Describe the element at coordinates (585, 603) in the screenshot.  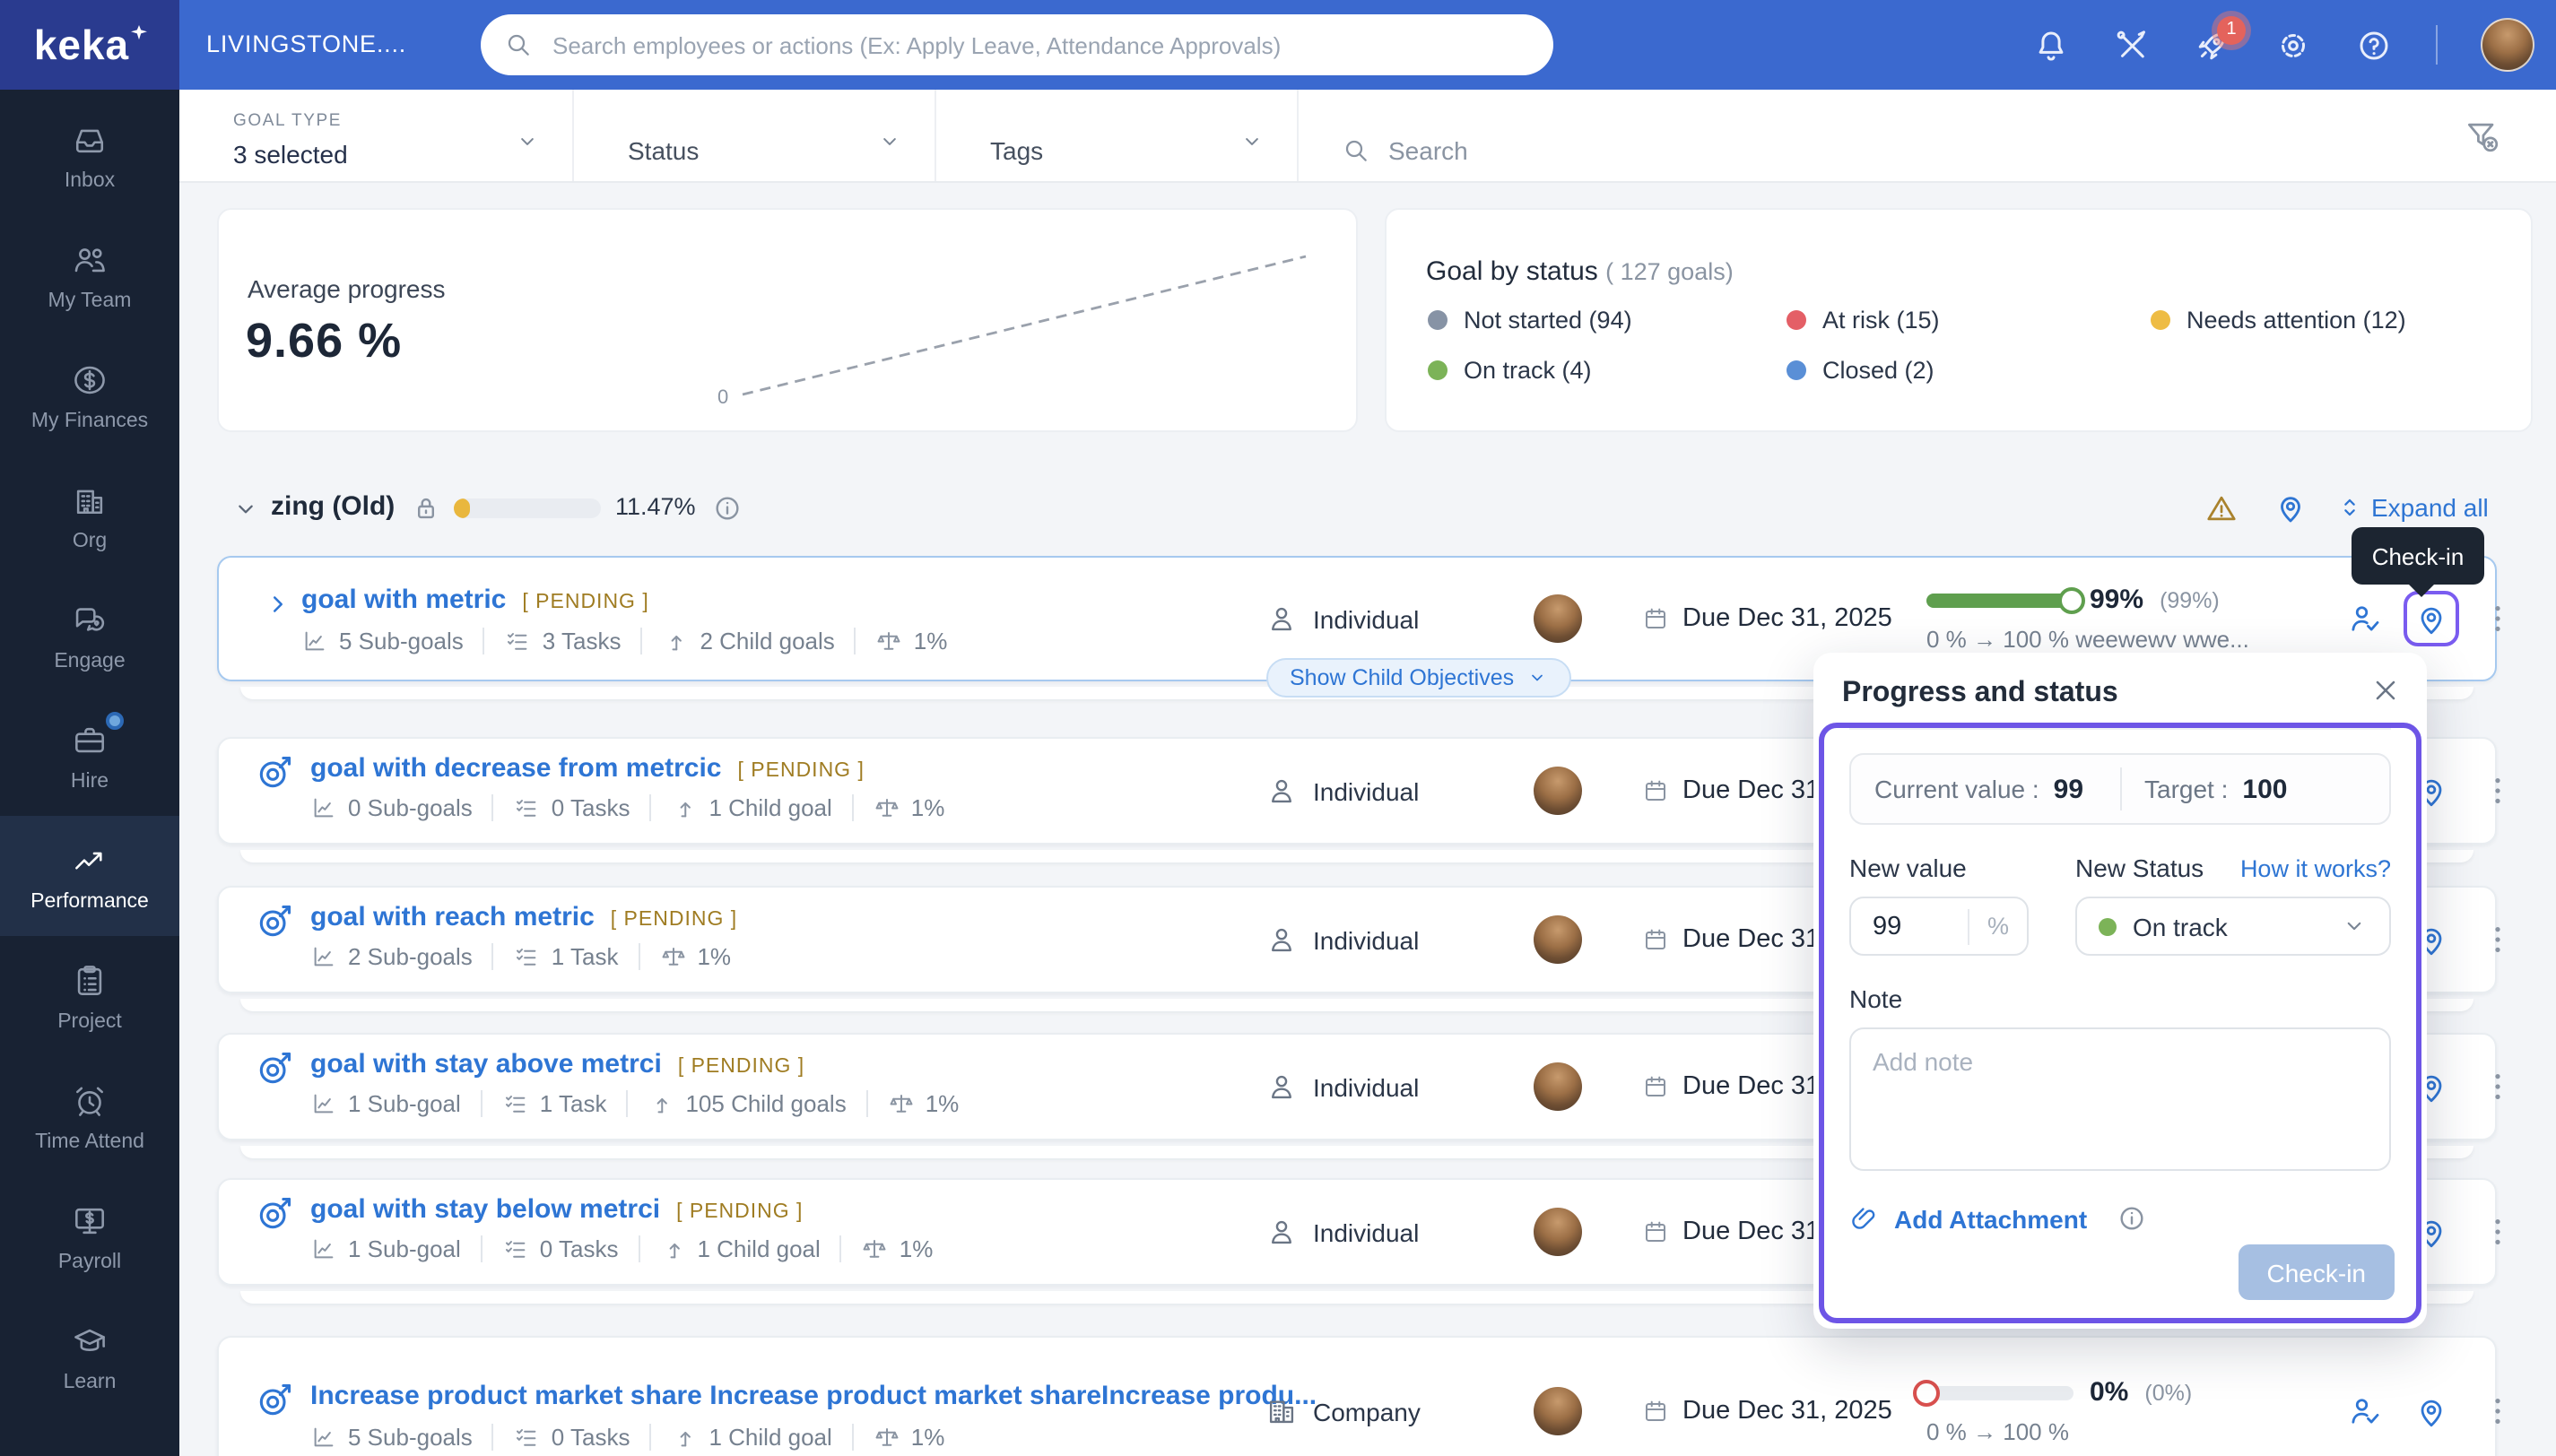
I see `pending-badge: [ PENDING ]` at that location.